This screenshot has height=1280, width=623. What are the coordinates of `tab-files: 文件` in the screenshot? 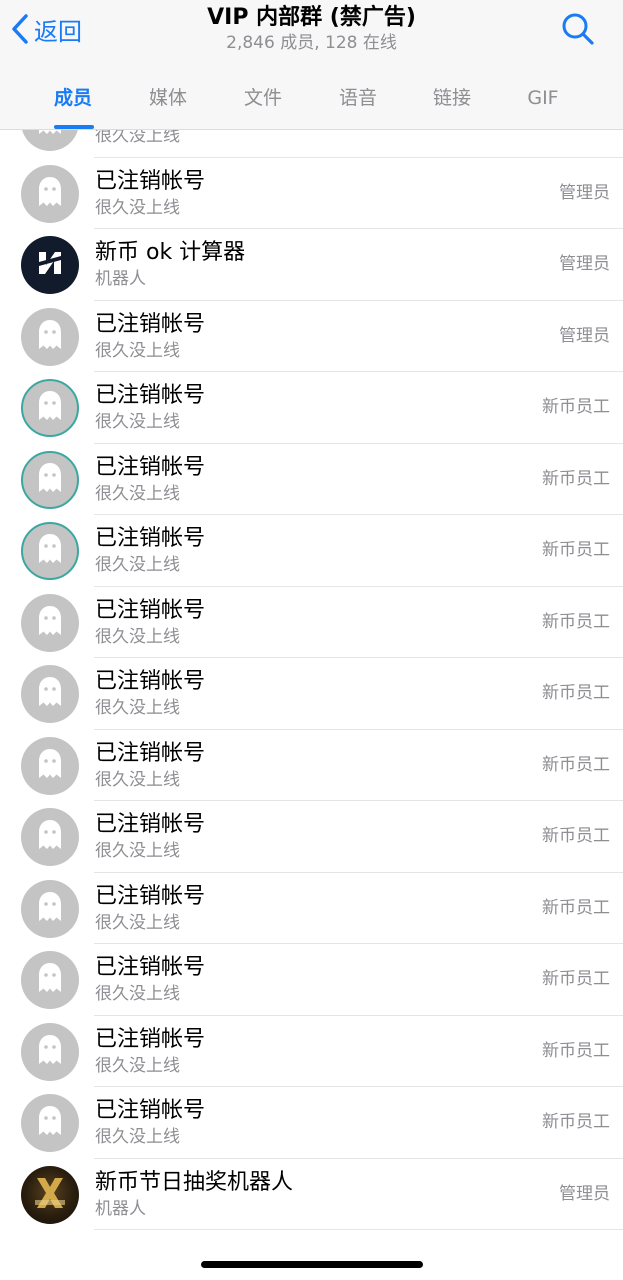 It's located at (263, 98).